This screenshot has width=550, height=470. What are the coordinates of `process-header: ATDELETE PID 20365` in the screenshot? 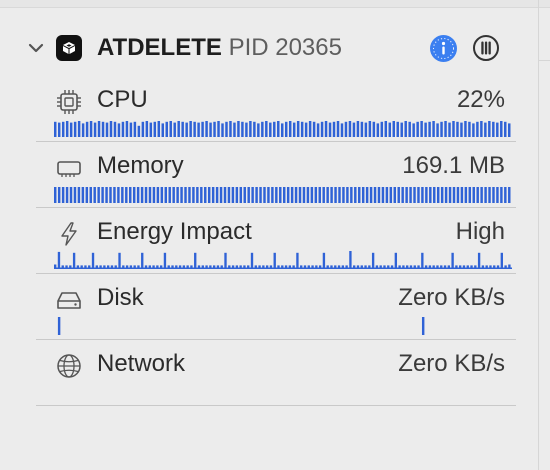 It's located at (269, 49).